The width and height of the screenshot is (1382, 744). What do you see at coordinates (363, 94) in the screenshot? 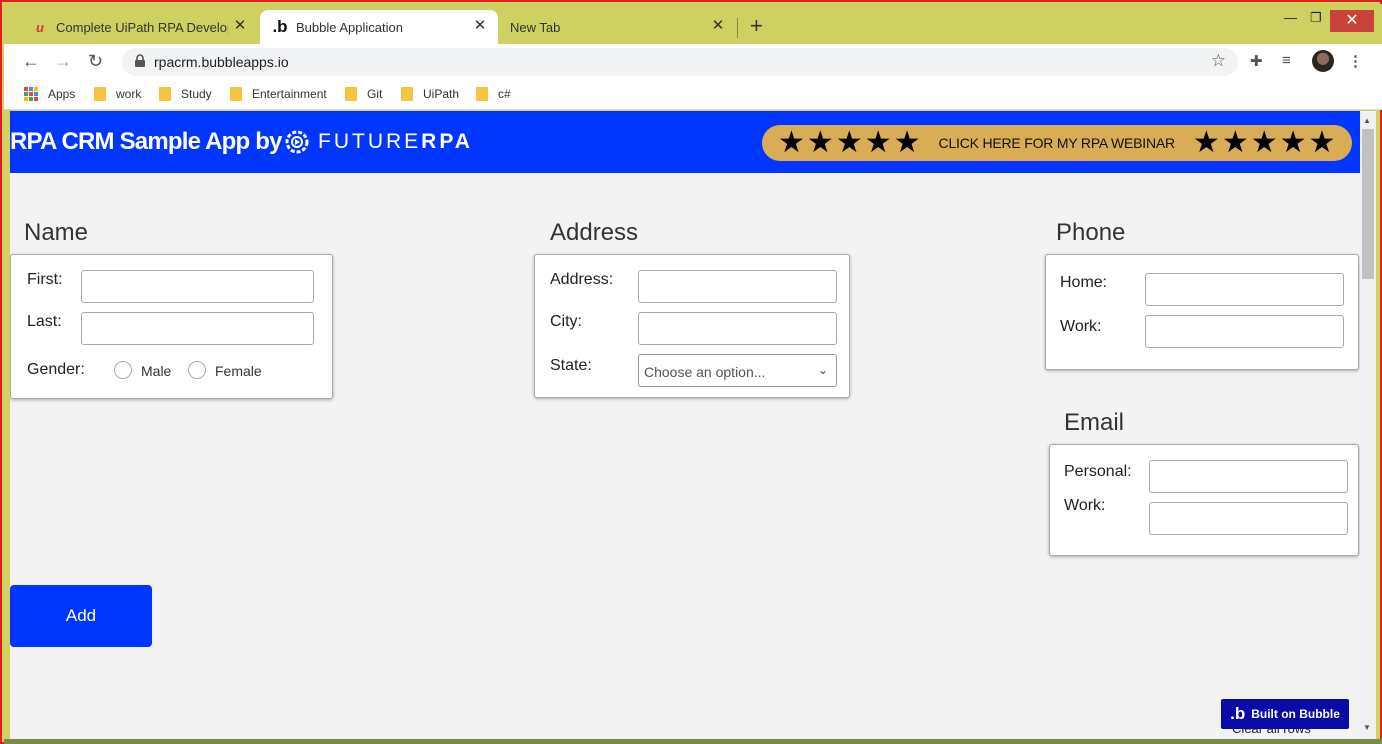
I see `bookmark-git: Git` at bounding box center [363, 94].